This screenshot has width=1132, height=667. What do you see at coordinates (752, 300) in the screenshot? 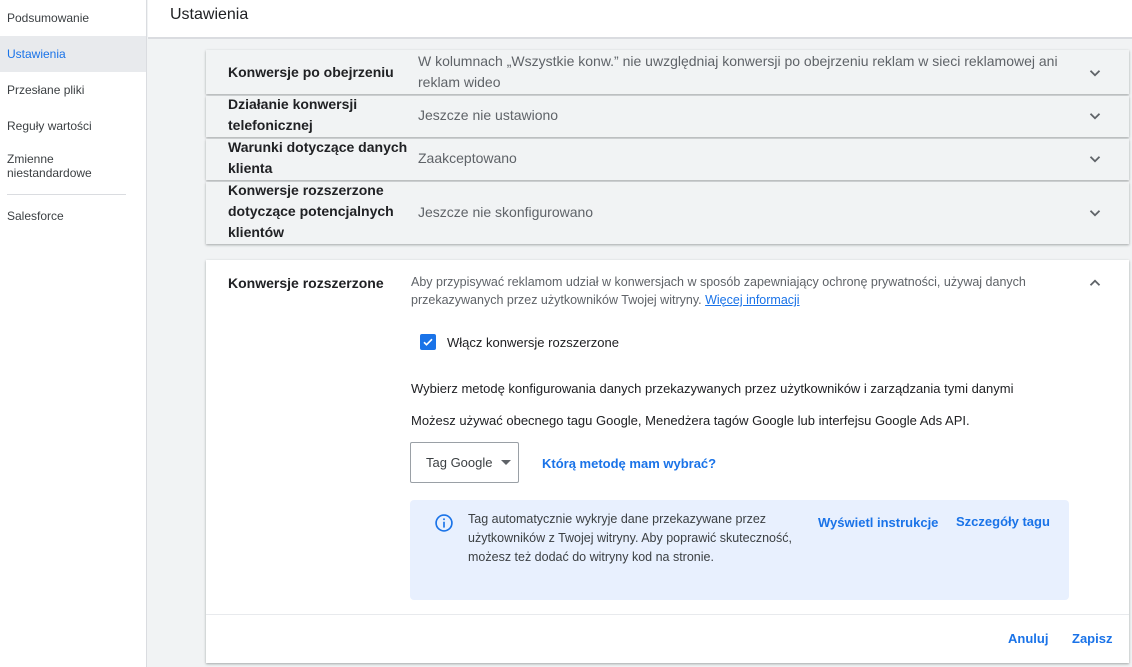
I see `learn-more-link: Więcej informacji` at bounding box center [752, 300].